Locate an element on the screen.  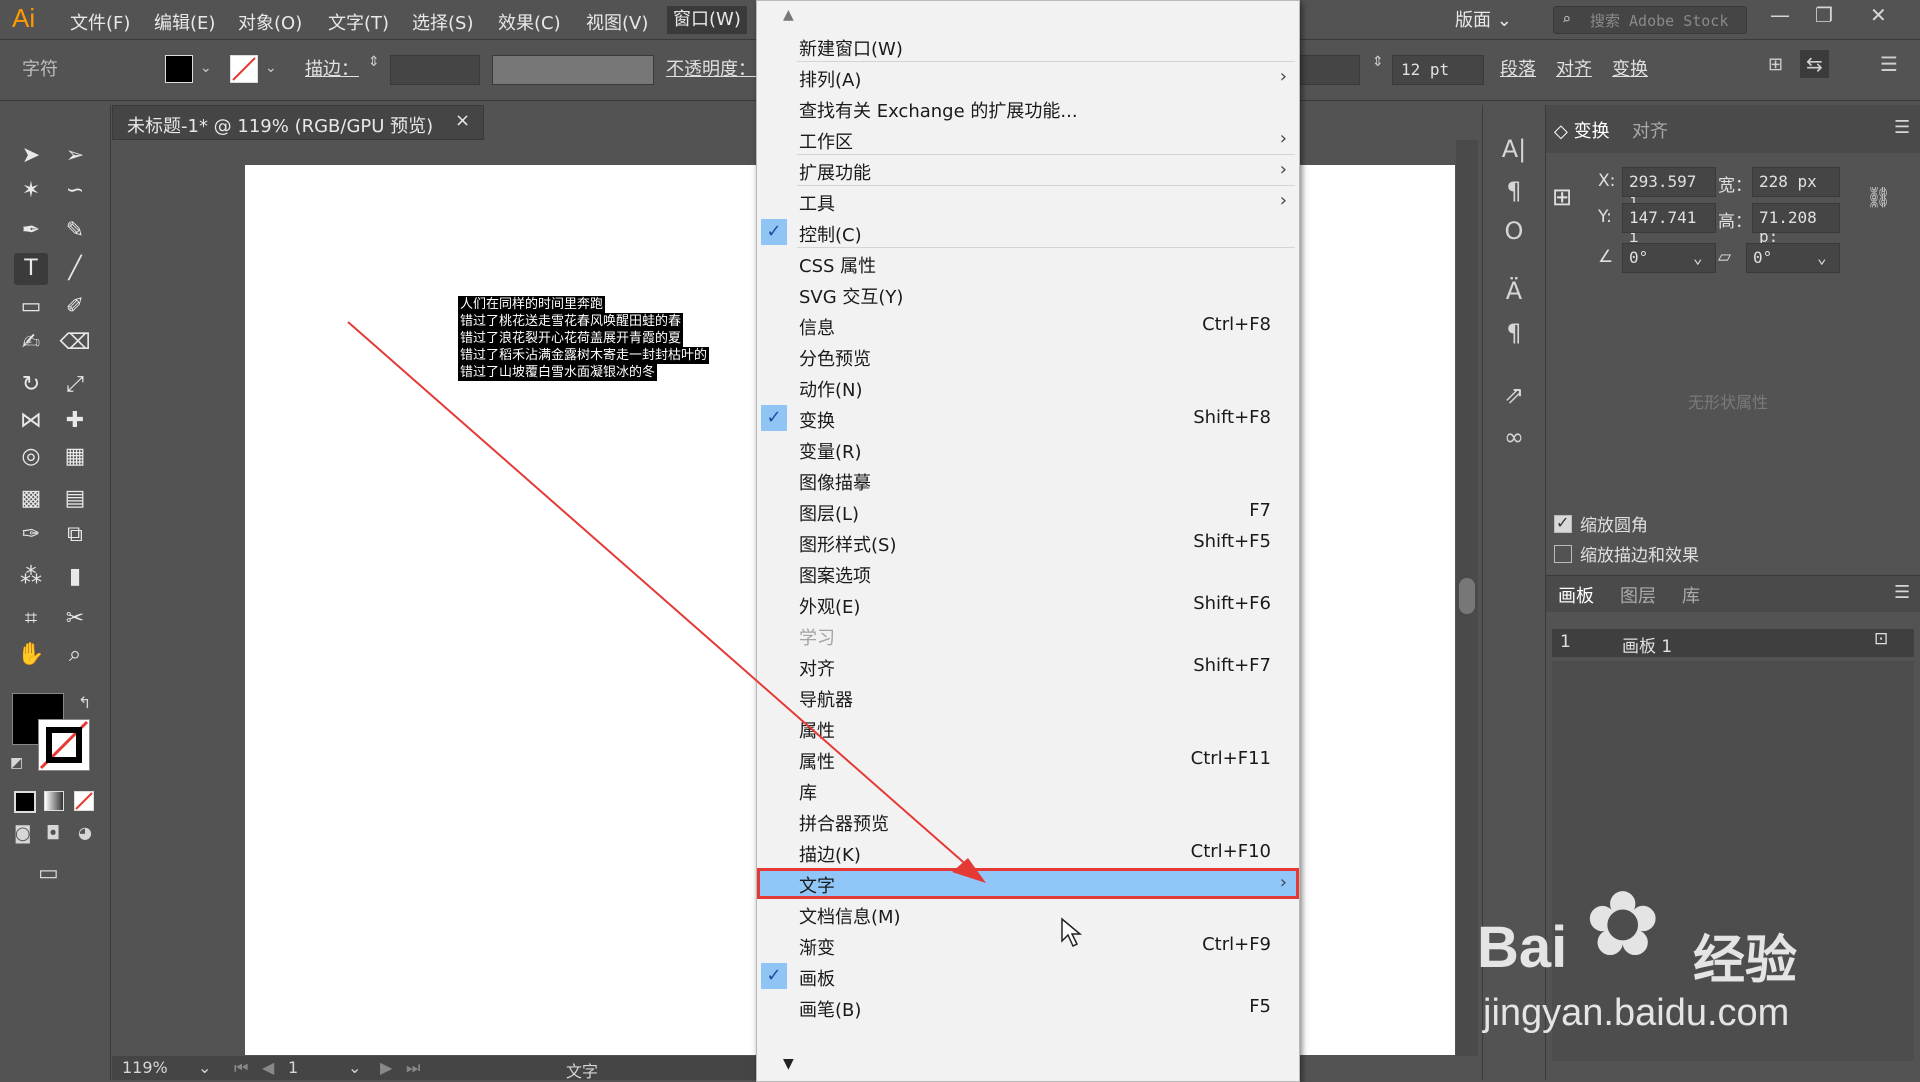
paw-logo-icon: ✿ is located at coordinates (1623, 924).